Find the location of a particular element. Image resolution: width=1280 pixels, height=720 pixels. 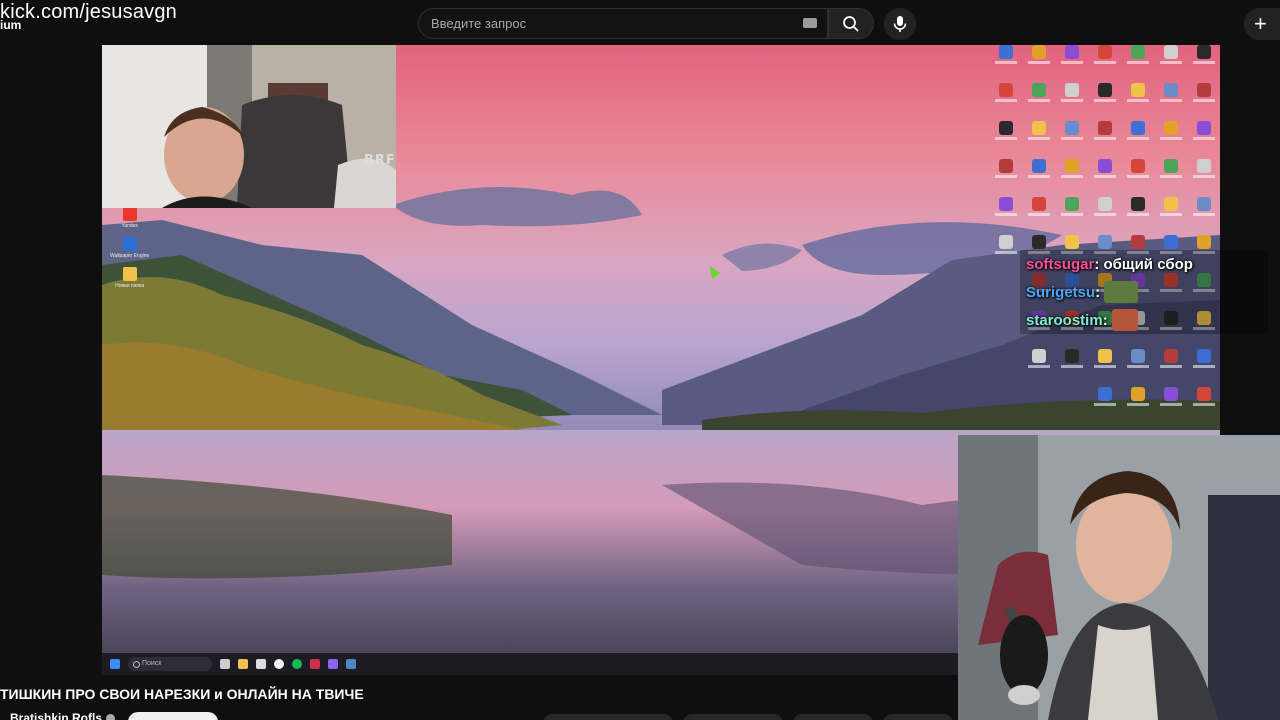

taskbar-search: Поиск is located at coordinates (170, 664).